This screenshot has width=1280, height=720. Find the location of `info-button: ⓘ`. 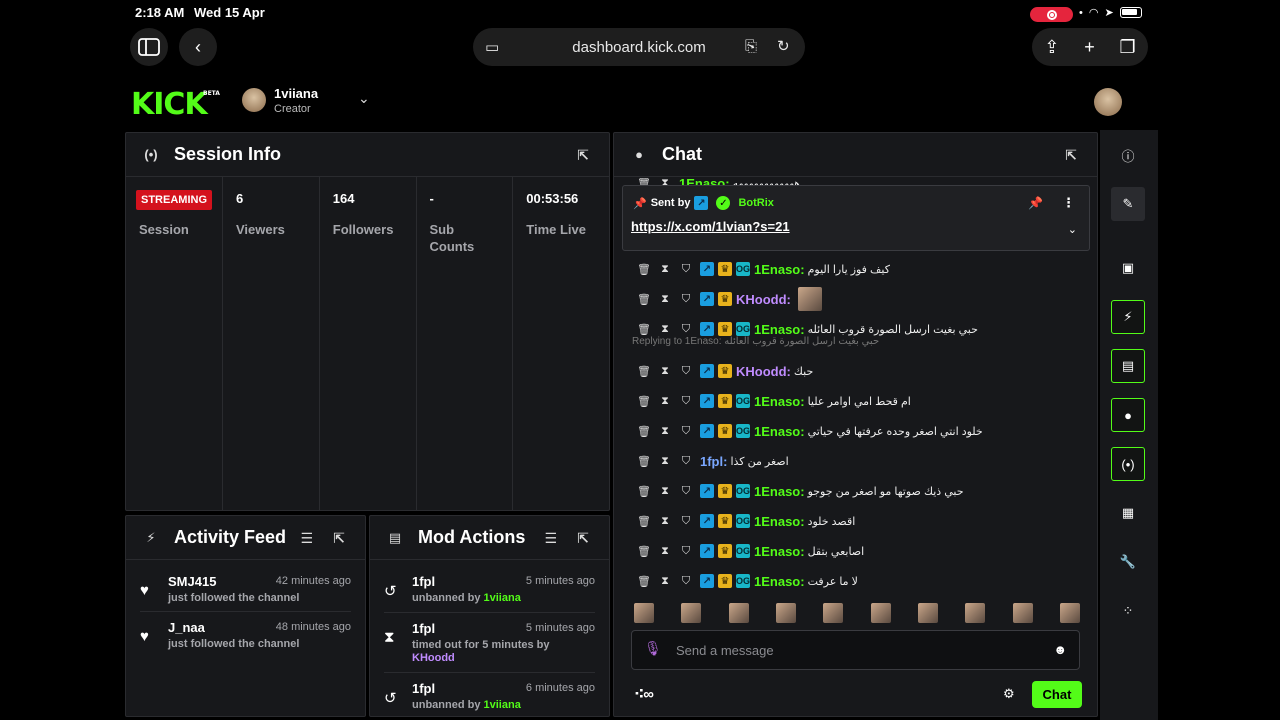

info-button: ⓘ is located at coordinates (1128, 155).